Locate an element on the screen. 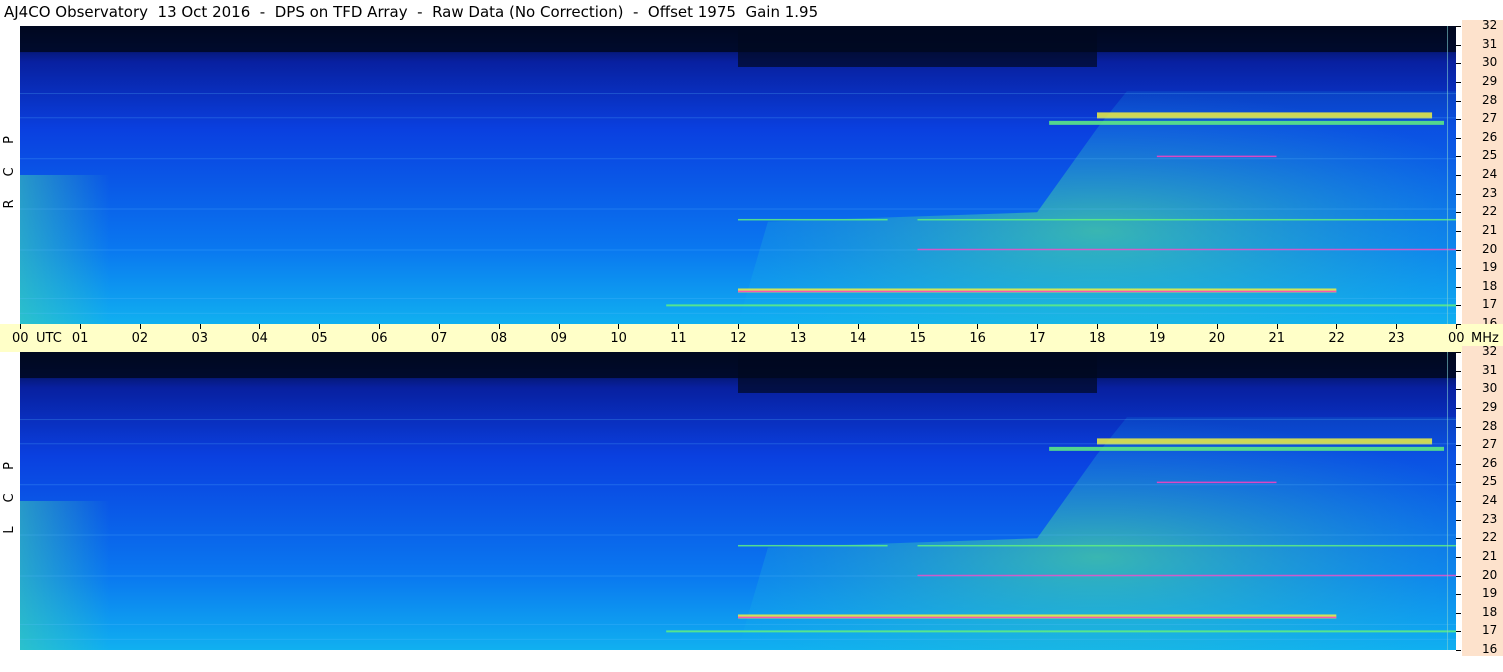 The image size is (1503, 672). time-tick-label: 04 is located at coordinates (259, 338).